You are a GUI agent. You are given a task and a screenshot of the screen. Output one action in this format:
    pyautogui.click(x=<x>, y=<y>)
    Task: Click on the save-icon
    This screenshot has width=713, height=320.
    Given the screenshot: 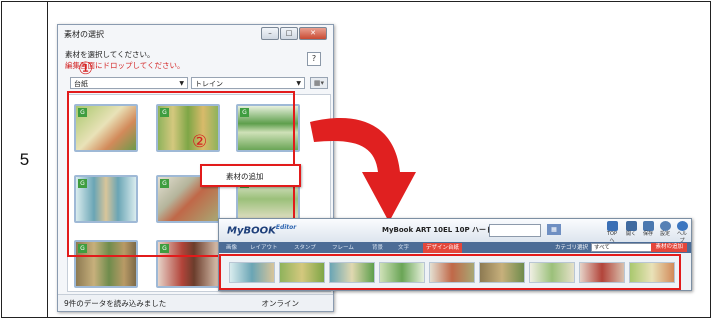 What is the action you would take?
    pyautogui.click(x=648, y=226)
    